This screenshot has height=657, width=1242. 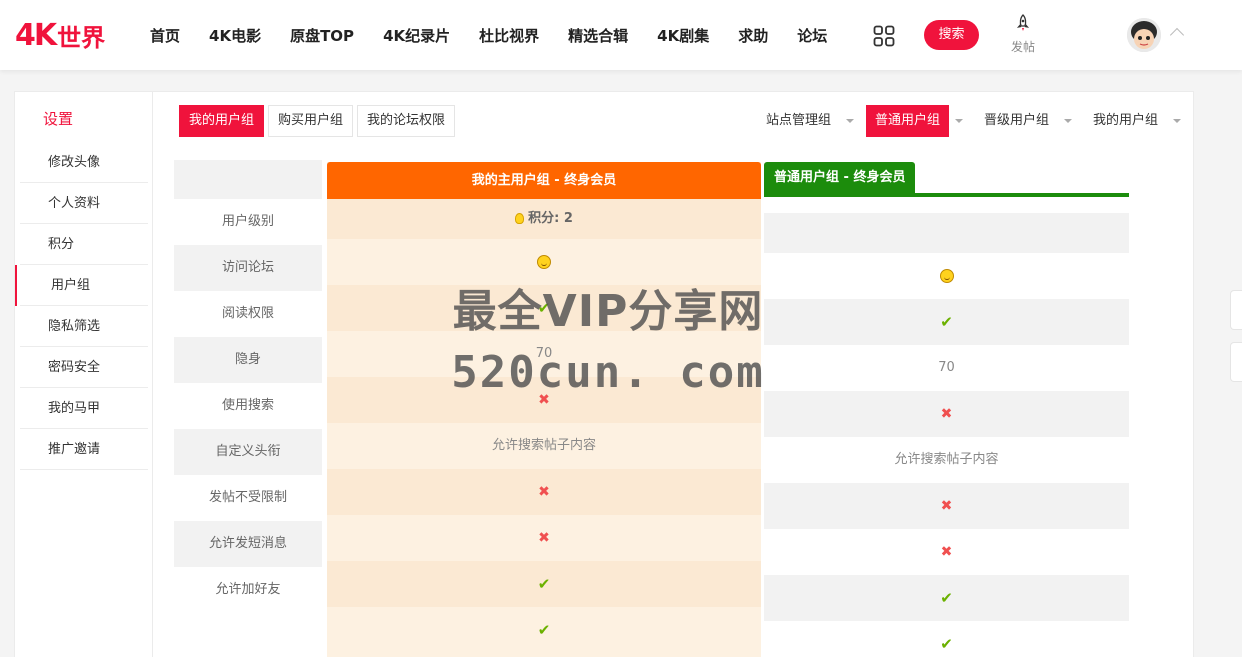 What do you see at coordinates (247, 221) in the screenshot?
I see `row-label: 用户级别` at bounding box center [247, 221].